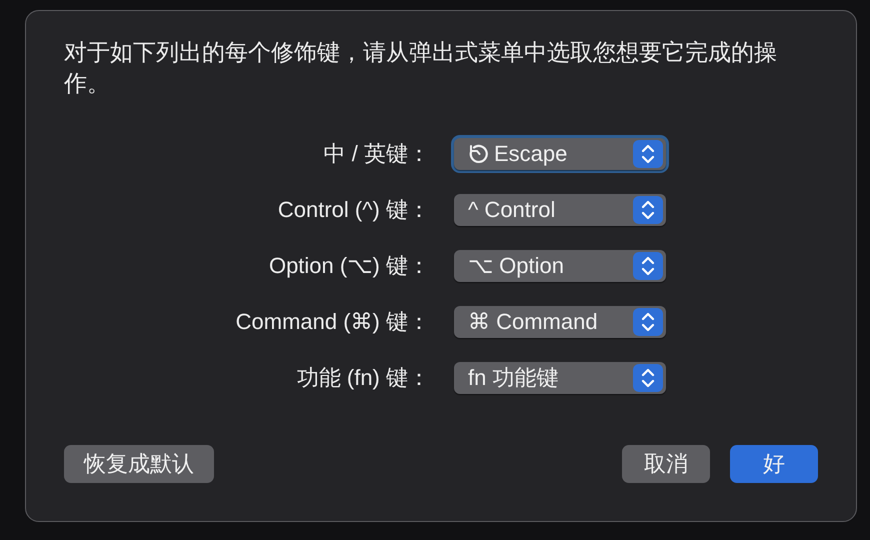 The width and height of the screenshot is (870, 540). What do you see at coordinates (376, 154) in the screenshot?
I see `key-label: 中 / 英键：` at bounding box center [376, 154].